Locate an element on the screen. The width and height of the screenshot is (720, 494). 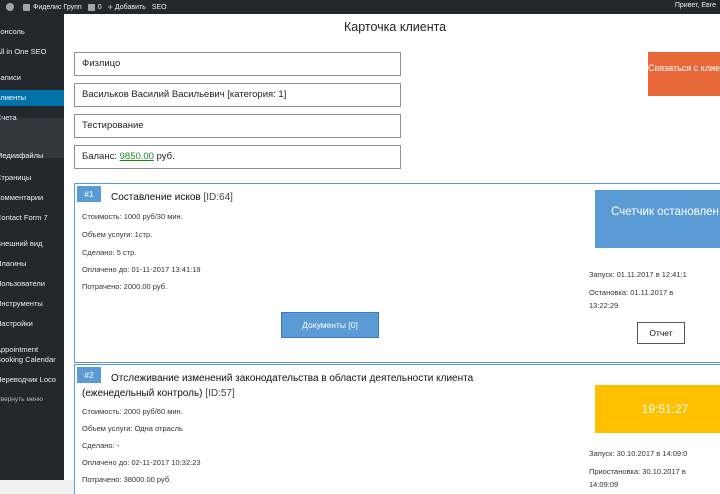
sidebar-item-media: Медиафайлы is located at coordinates (32, 155).